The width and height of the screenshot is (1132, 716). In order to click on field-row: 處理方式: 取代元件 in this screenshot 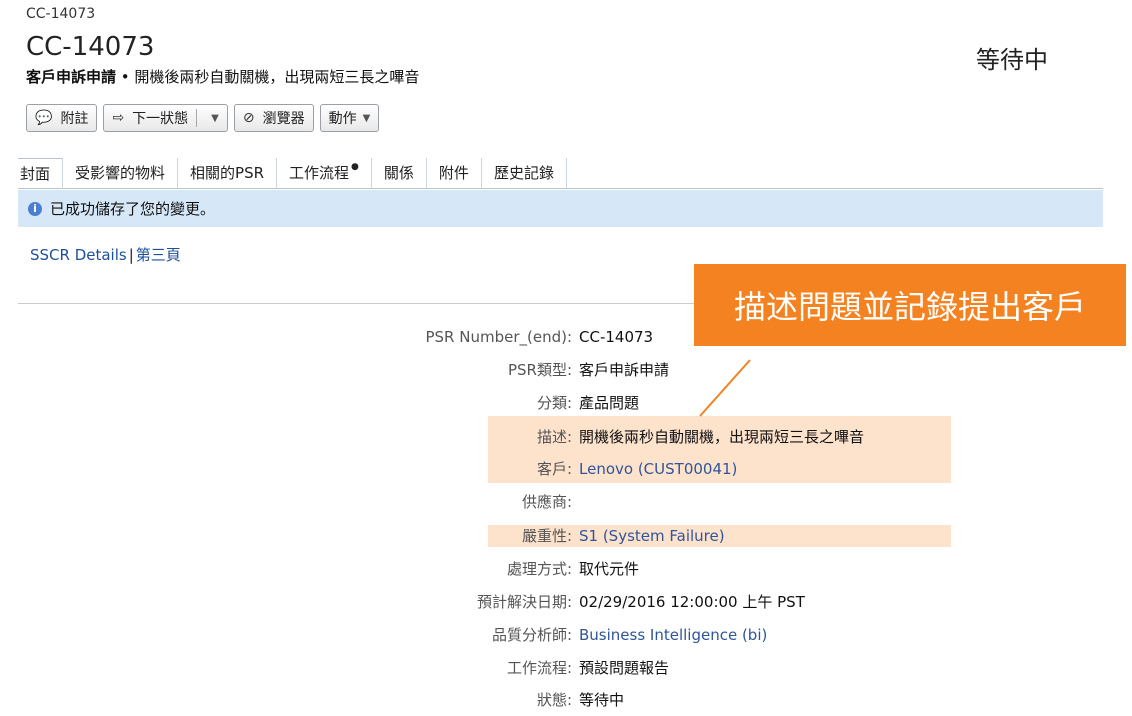, I will do `click(566, 569)`.